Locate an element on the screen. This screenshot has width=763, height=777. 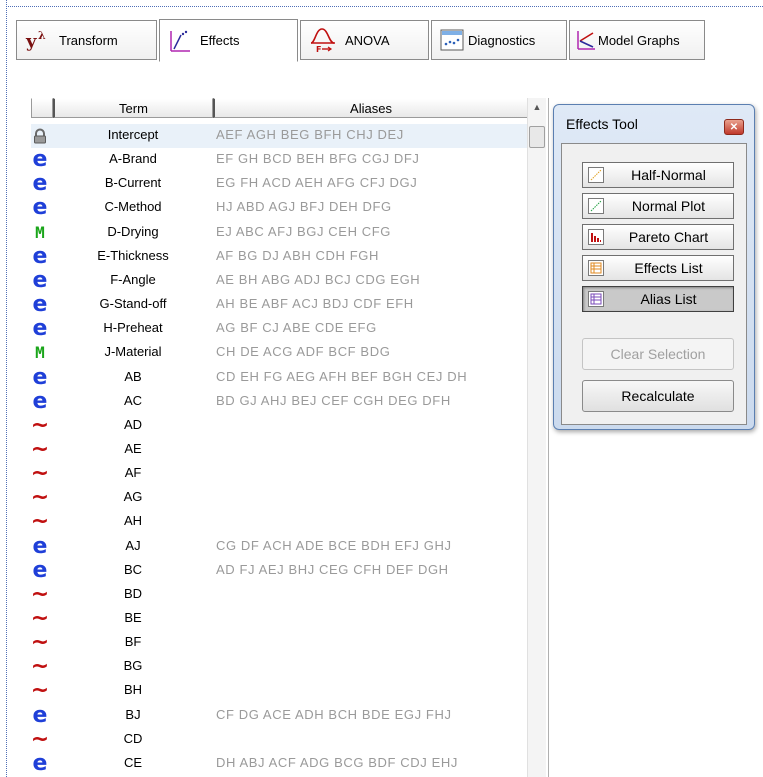
table-row: ~ BF is located at coordinates (280, 643).